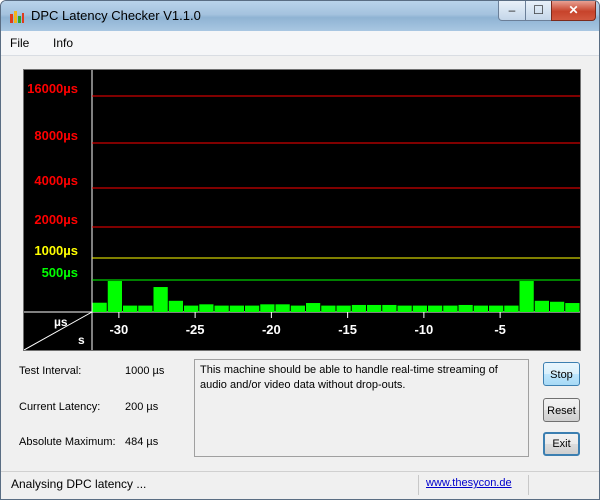 The image size is (600, 500). What do you see at coordinates (145, 371) in the screenshot?
I see `test-interval-value: 1000 µs` at bounding box center [145, 371].